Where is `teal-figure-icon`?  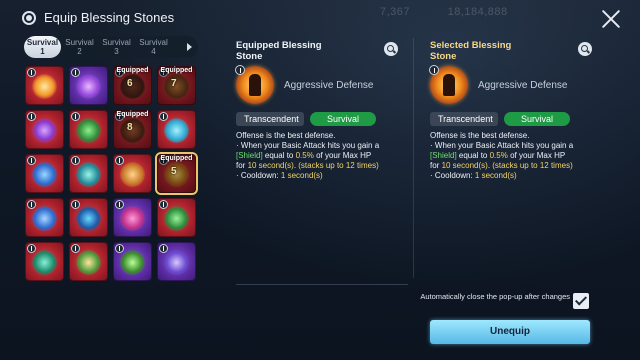
teal-figure-icon is located at coordinates (88, 174).